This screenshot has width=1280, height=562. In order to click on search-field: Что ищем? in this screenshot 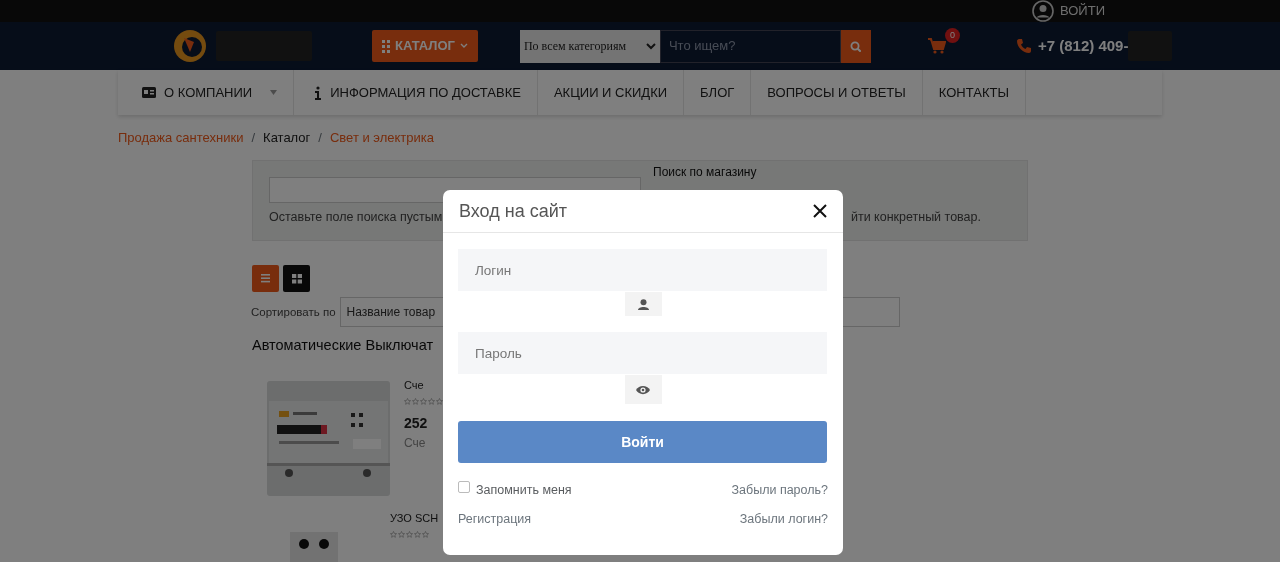, I will do `click(750, 46)`.